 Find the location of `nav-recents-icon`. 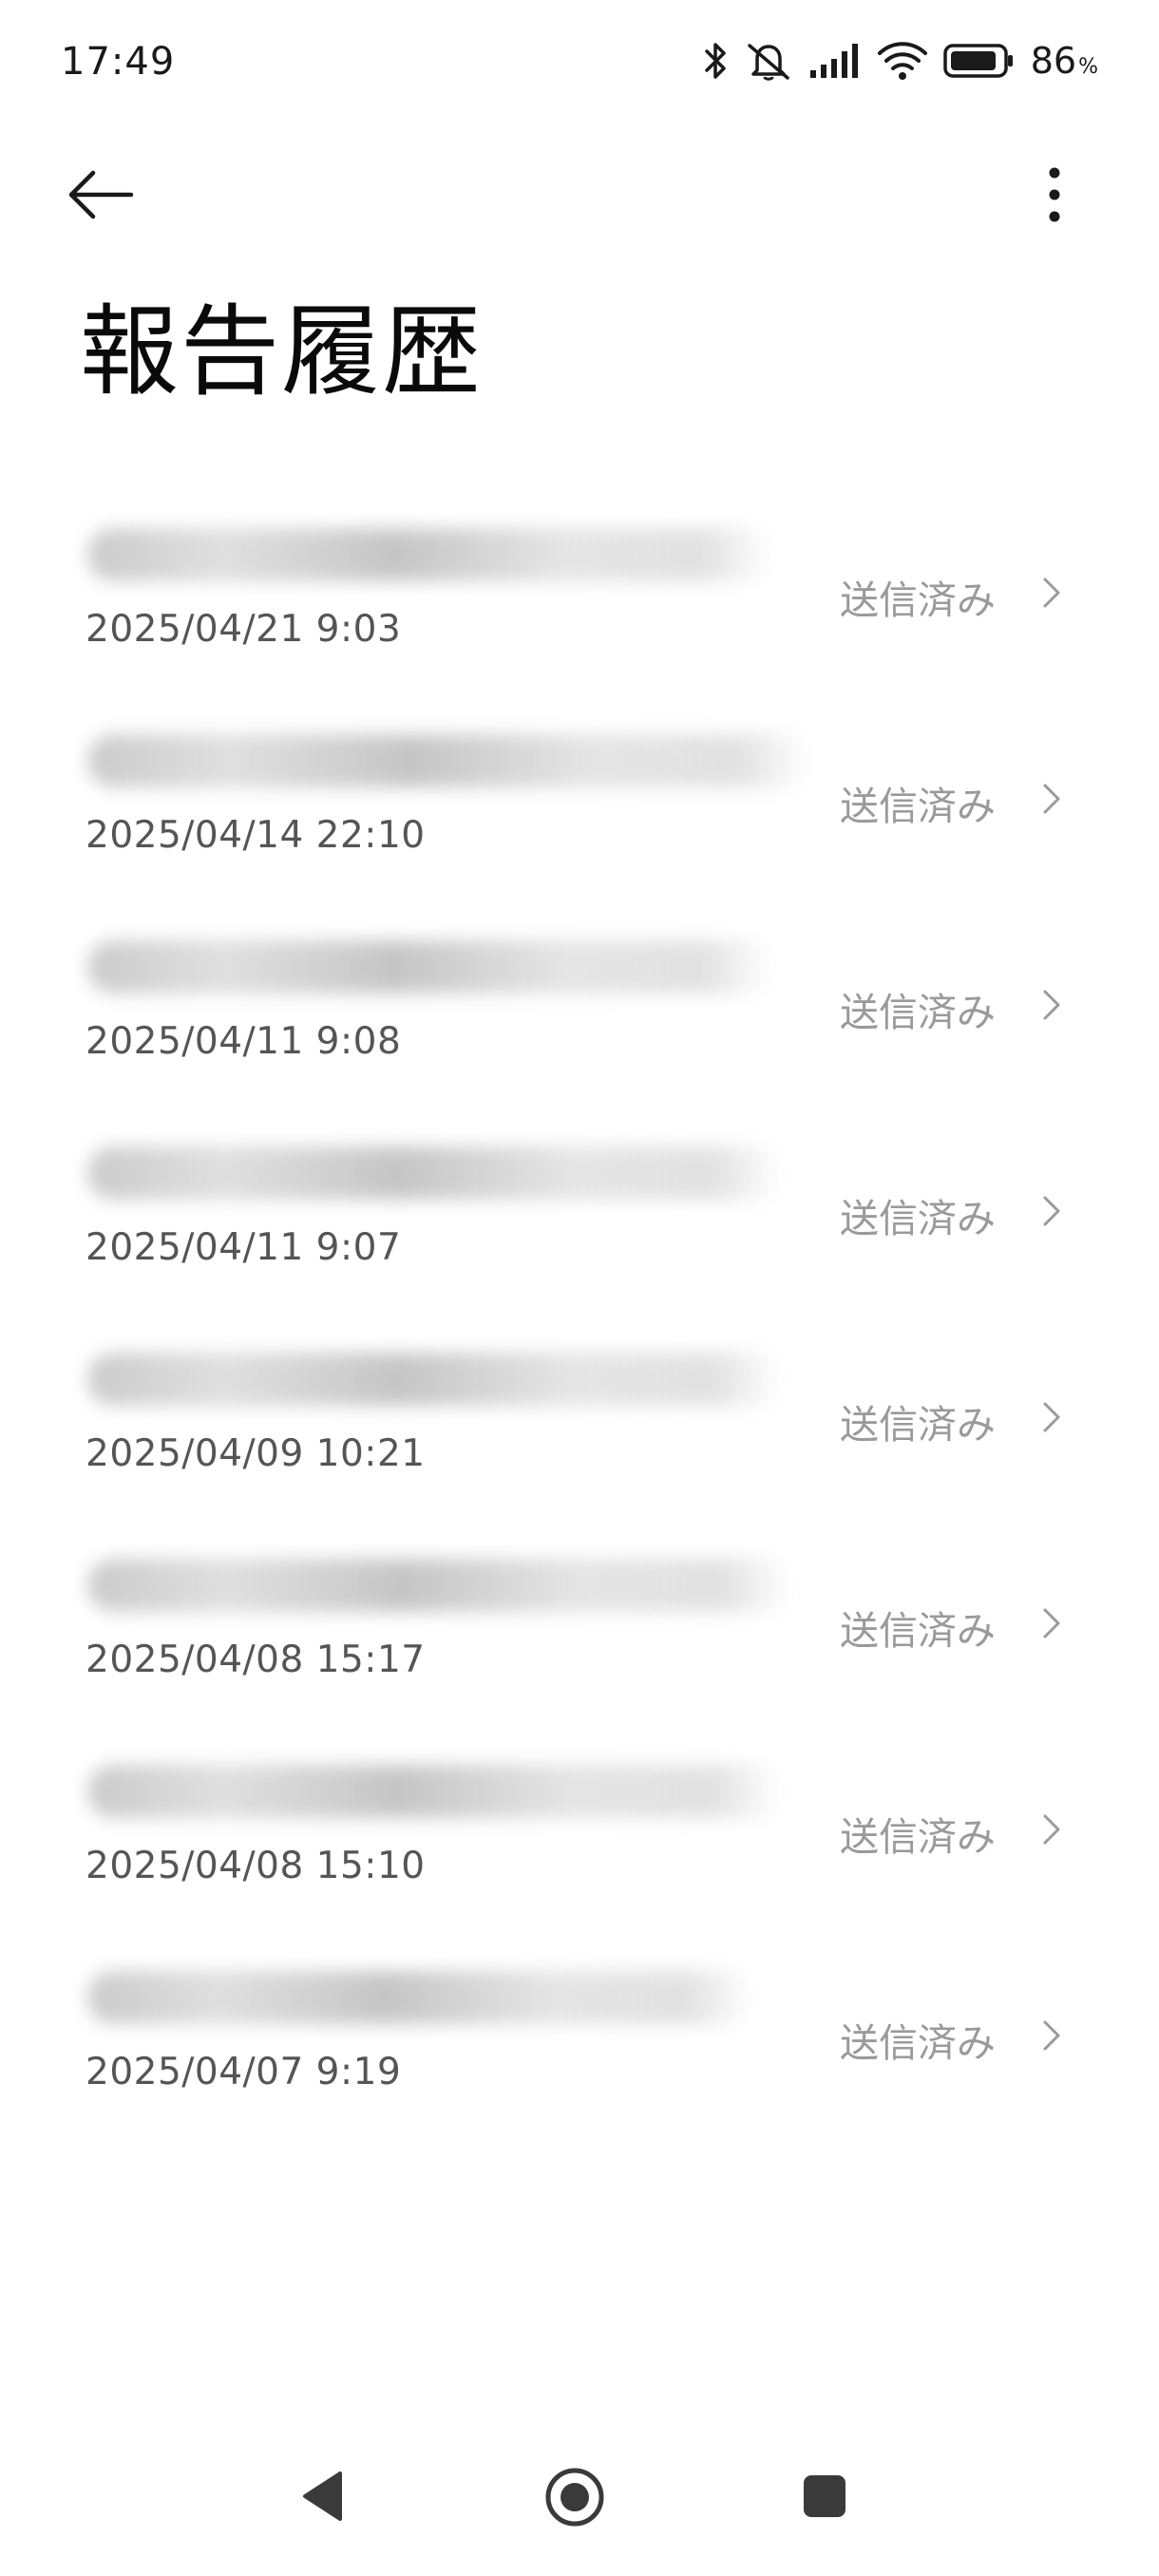

nav-recents-icon is located at coordinates (824, 2496).